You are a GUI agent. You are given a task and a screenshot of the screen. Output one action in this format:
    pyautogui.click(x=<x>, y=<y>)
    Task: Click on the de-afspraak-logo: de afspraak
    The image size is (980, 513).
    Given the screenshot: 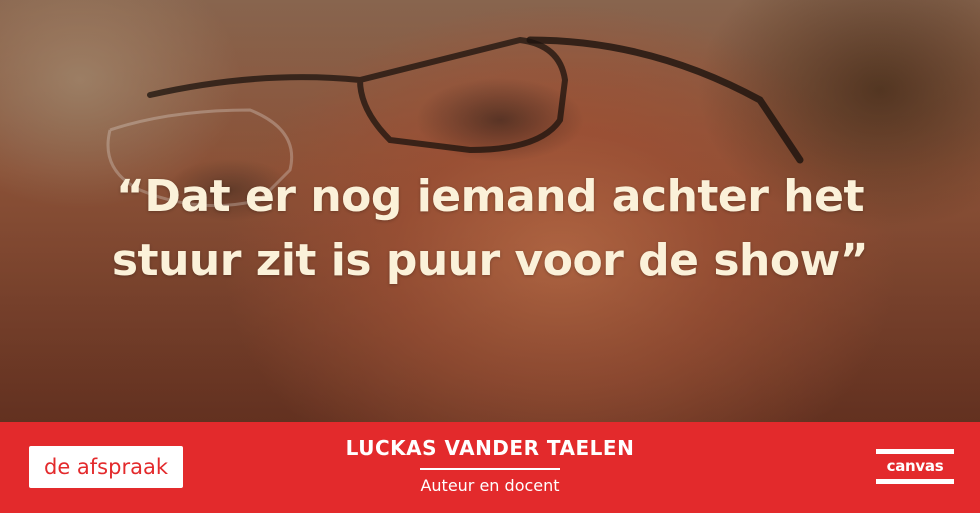 What is the action you would take?
    pyautogui.click(x=106, y=467)
    